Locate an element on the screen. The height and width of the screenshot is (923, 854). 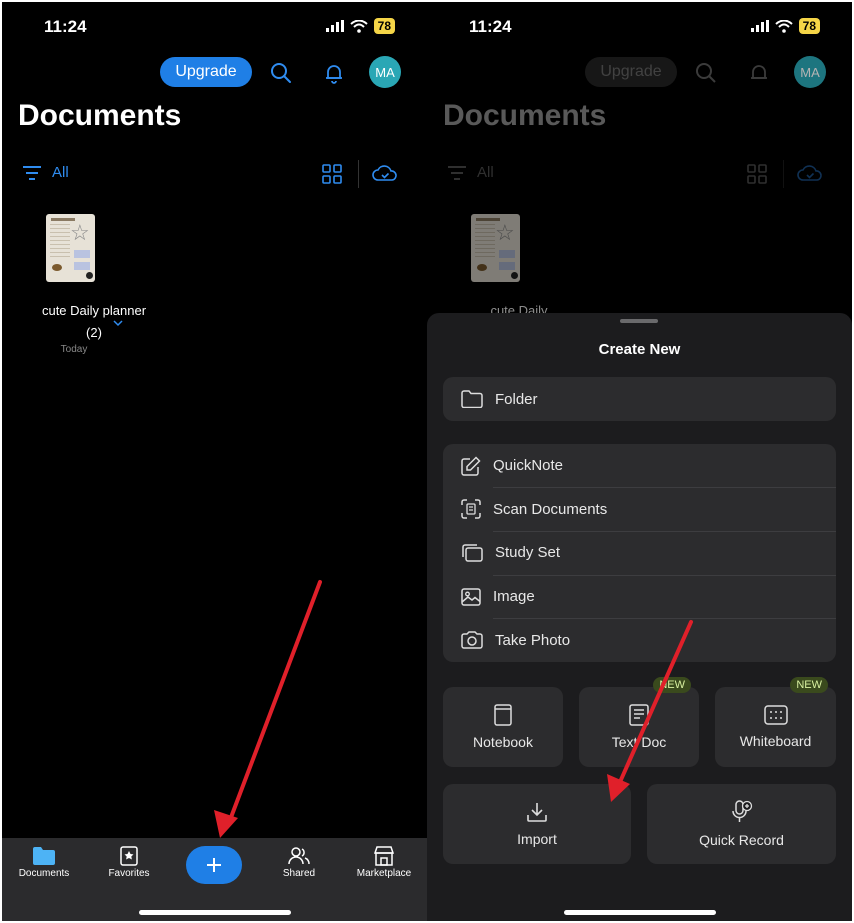
tab-documents: Documents is located at coordinates (44, 862).